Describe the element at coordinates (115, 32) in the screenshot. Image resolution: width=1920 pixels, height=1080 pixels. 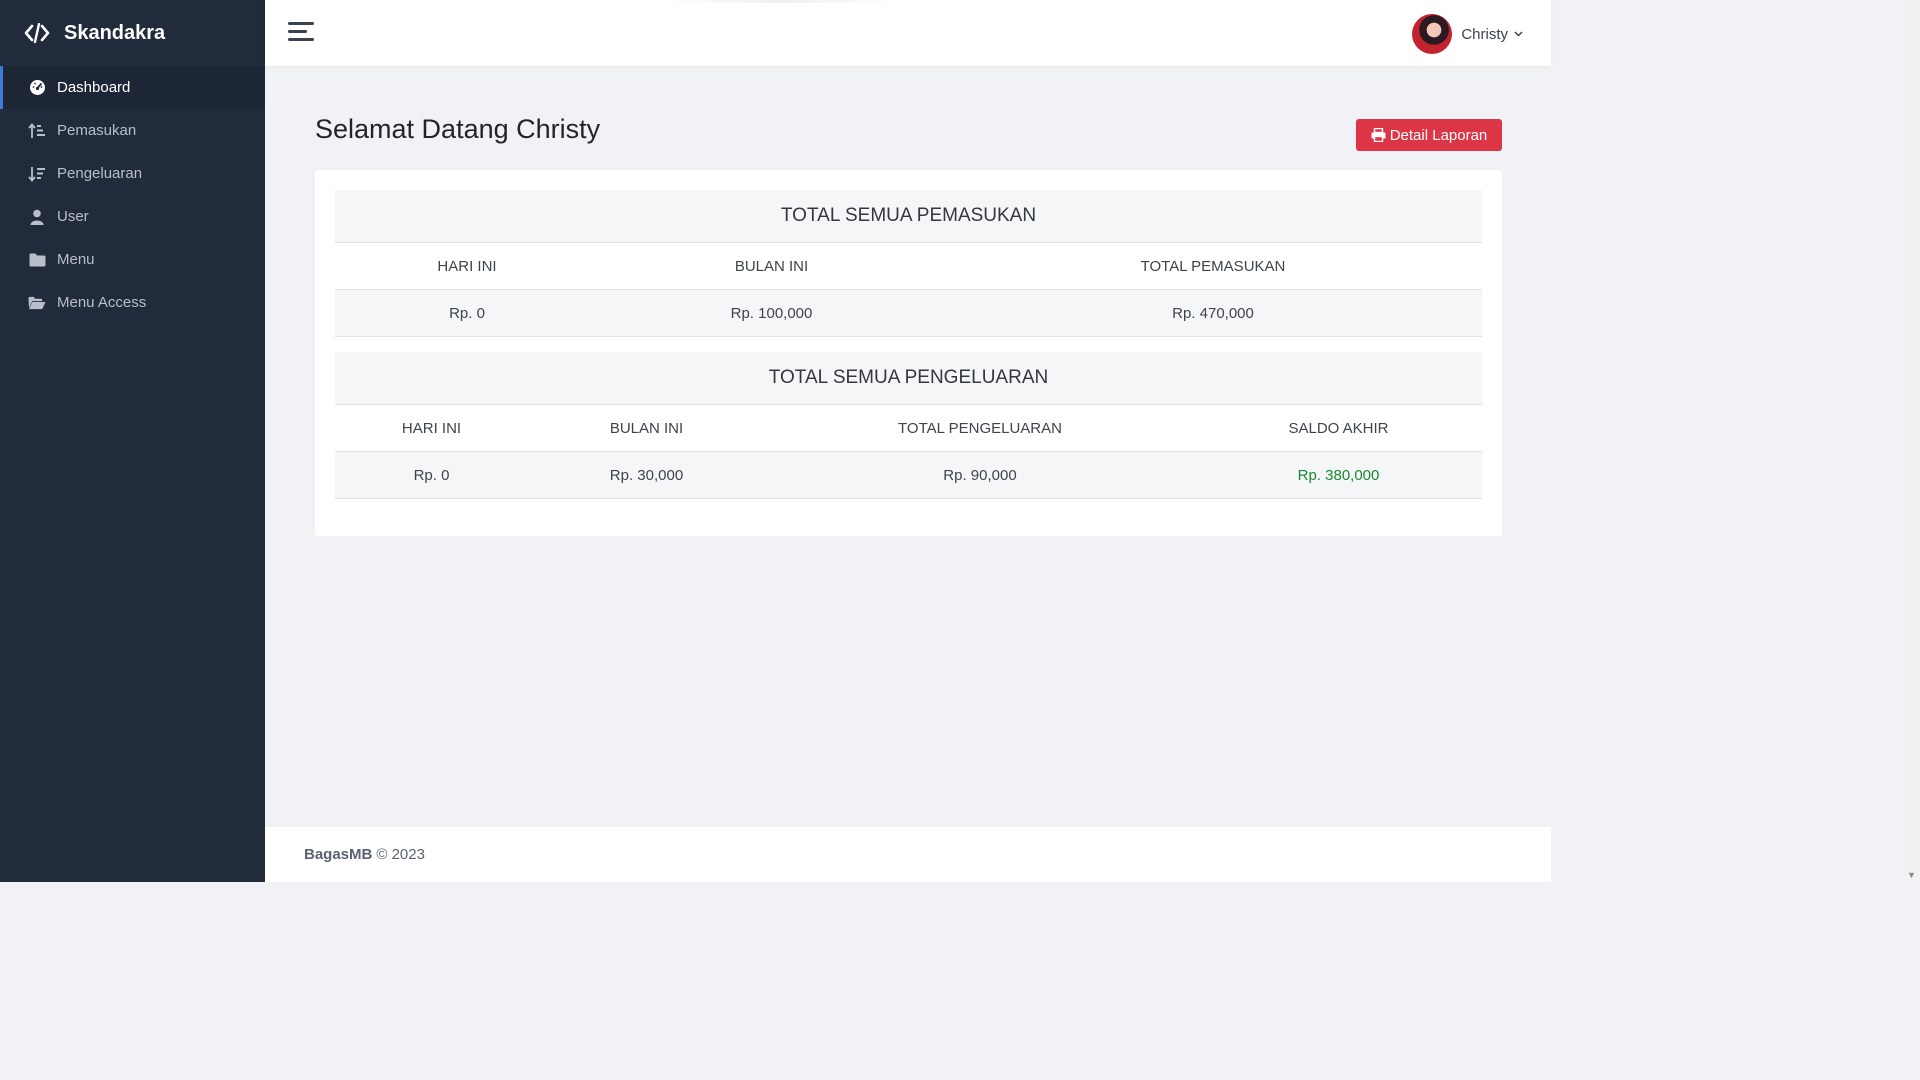
I see `brand-name: Skandakra` at that location.